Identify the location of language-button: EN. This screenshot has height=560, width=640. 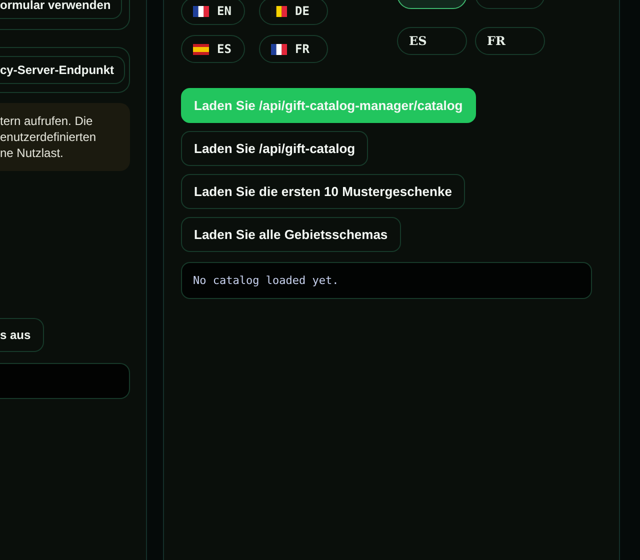
(213, 12).